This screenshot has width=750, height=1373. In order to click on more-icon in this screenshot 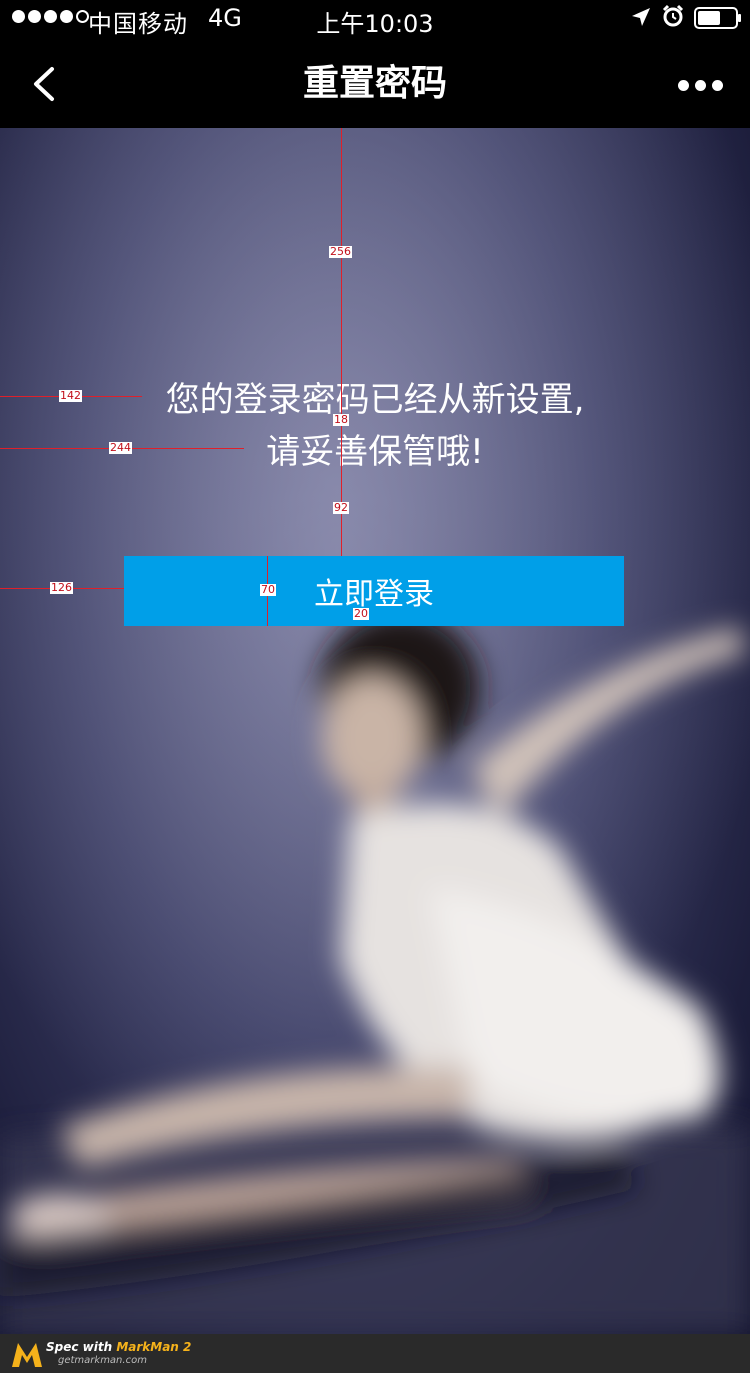, I will do `click(683, 85)`.